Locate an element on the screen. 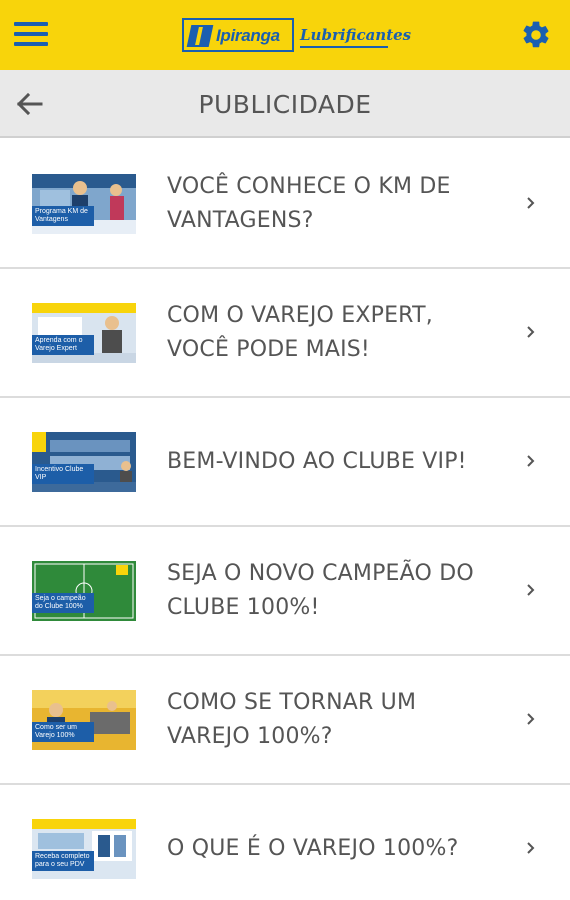  thumbnail-caption: Programa KM de Vantagens is located at coordinates (63, 216).